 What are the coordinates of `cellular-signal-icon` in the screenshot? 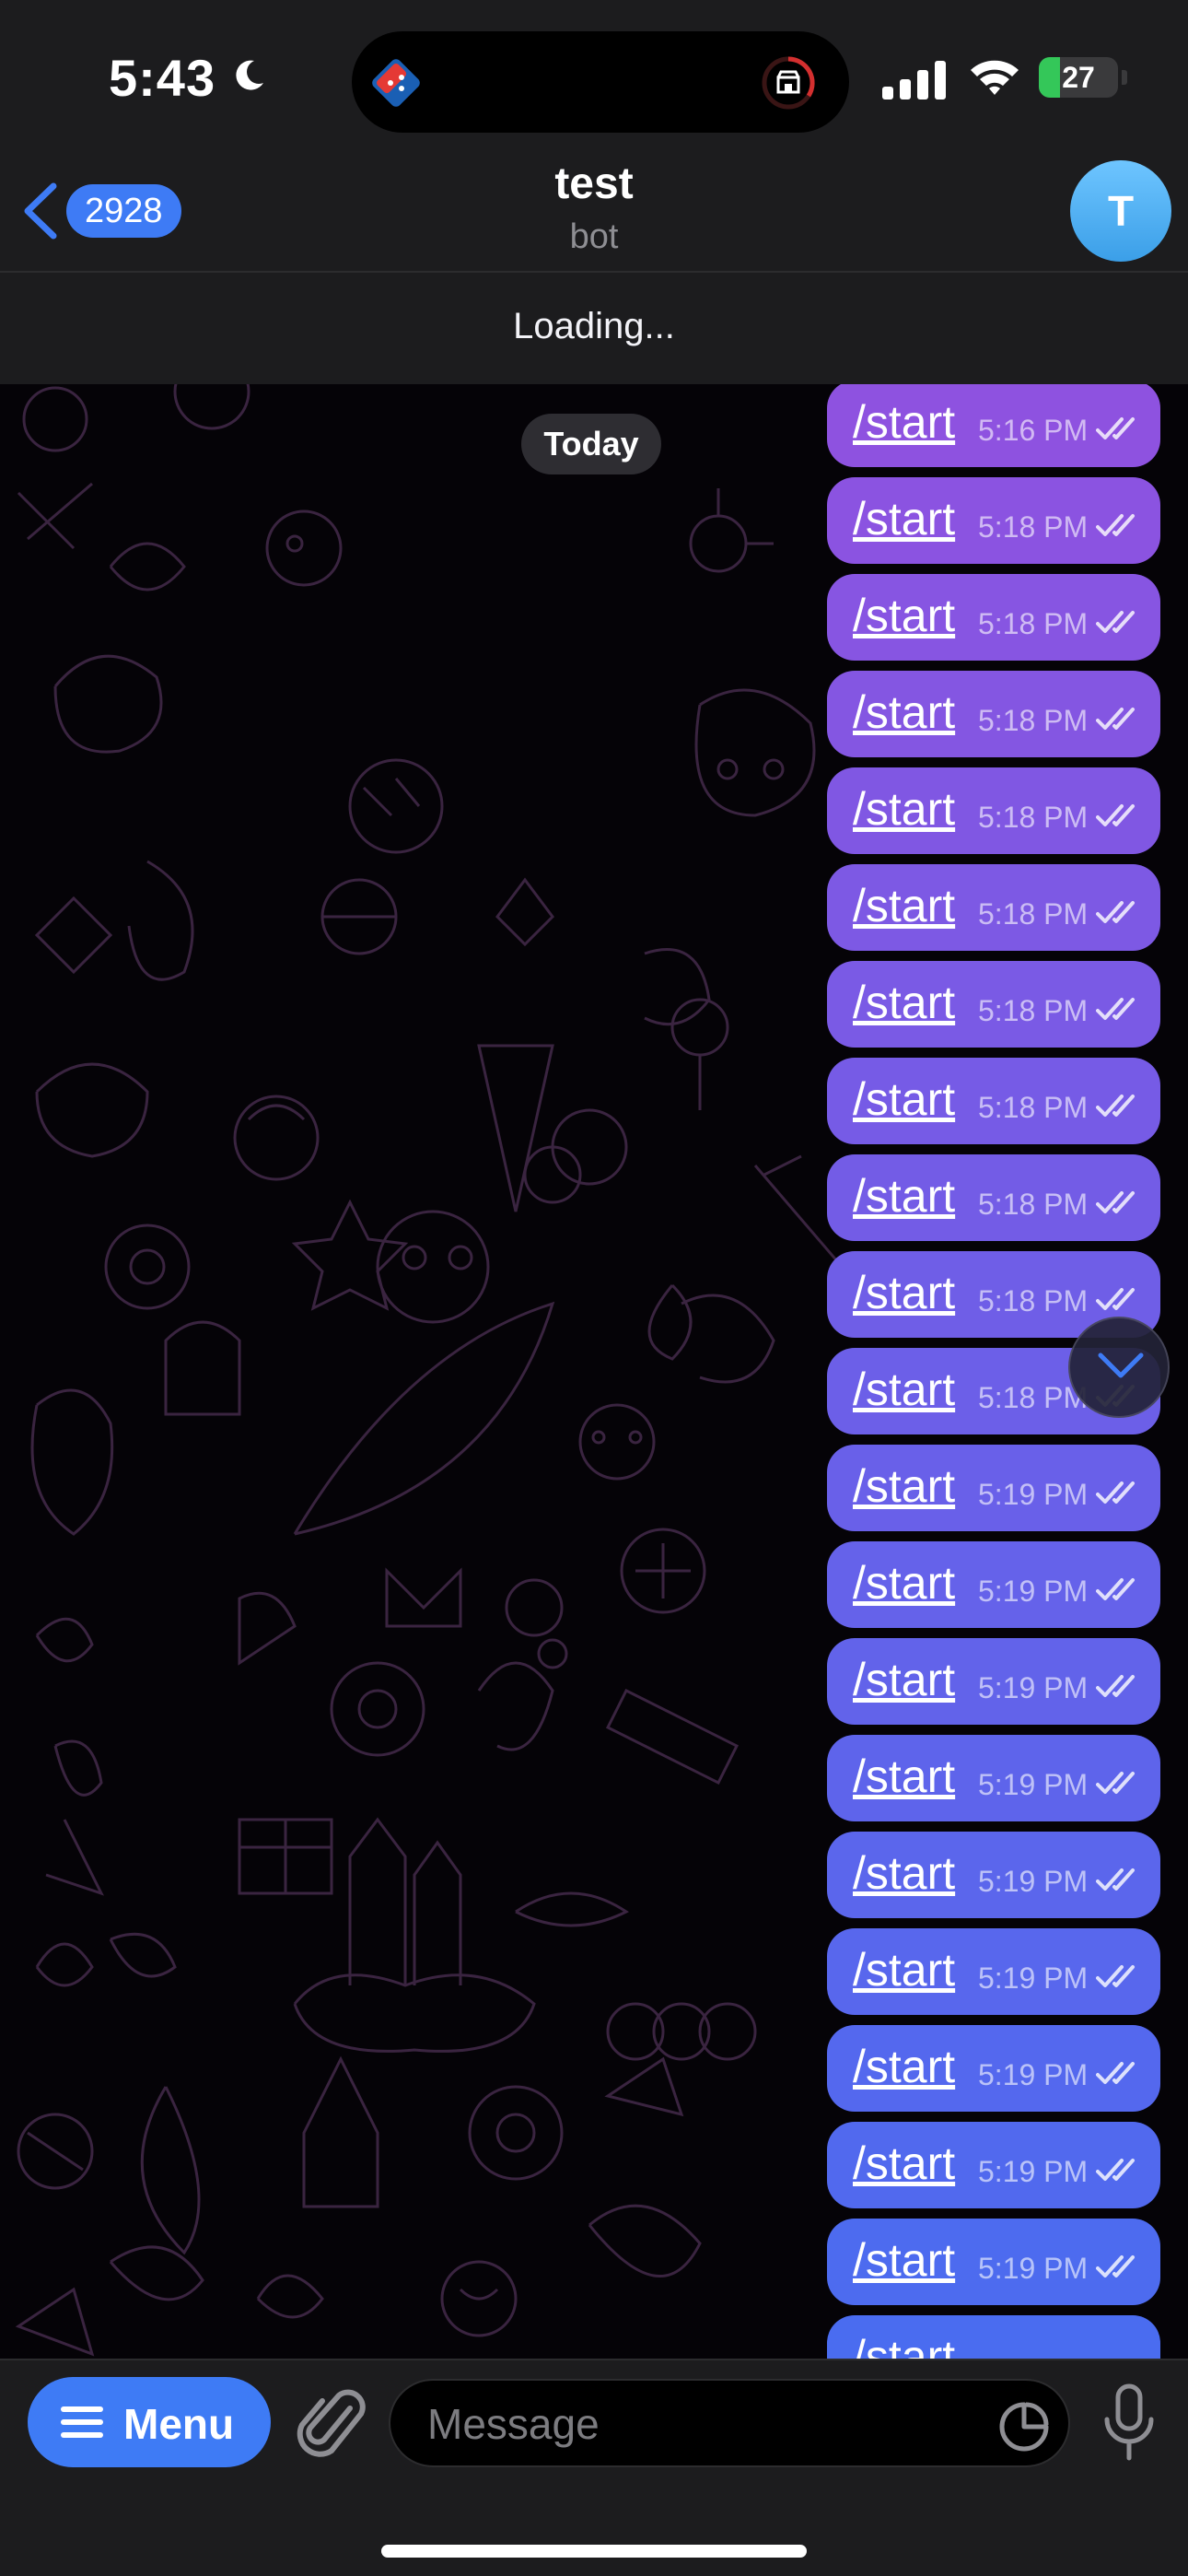 It's located at (914, 80).